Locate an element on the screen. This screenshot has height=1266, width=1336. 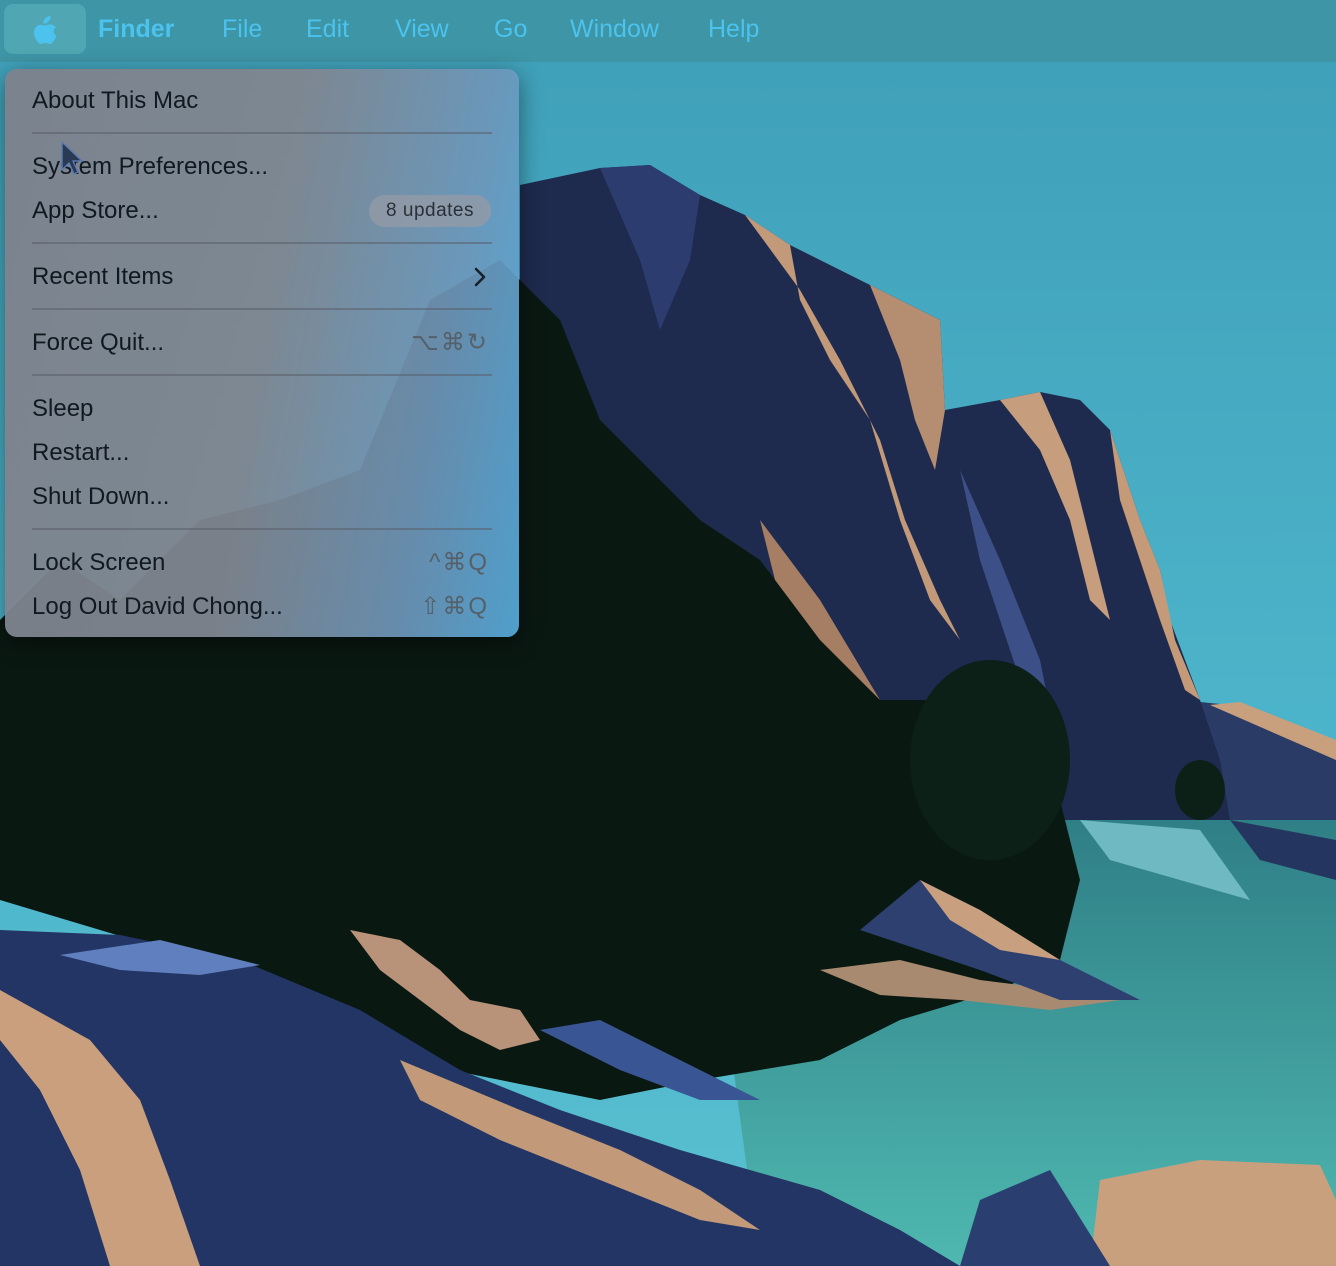
apple-logo-icon is located at coordinates (45, 30).